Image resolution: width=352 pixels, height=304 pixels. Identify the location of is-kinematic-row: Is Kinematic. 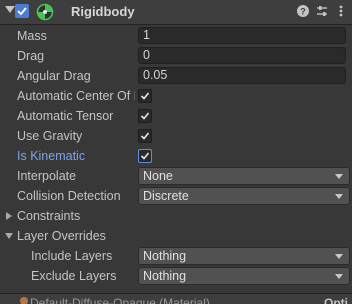
(176, 156).